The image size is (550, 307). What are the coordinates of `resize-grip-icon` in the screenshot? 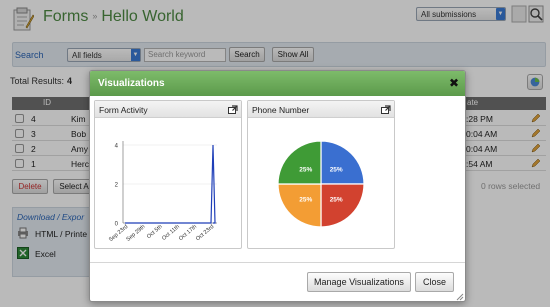 It's located at (459, 296).